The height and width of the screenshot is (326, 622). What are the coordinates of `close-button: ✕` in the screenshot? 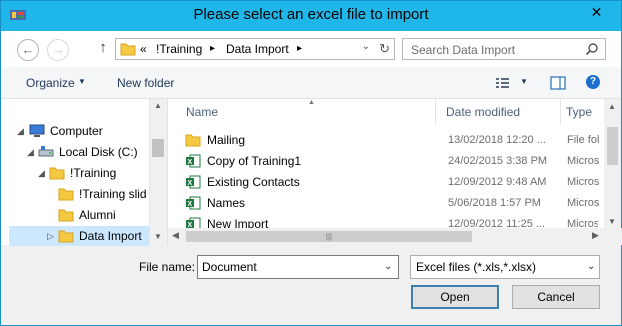 It's located at (596, 12).